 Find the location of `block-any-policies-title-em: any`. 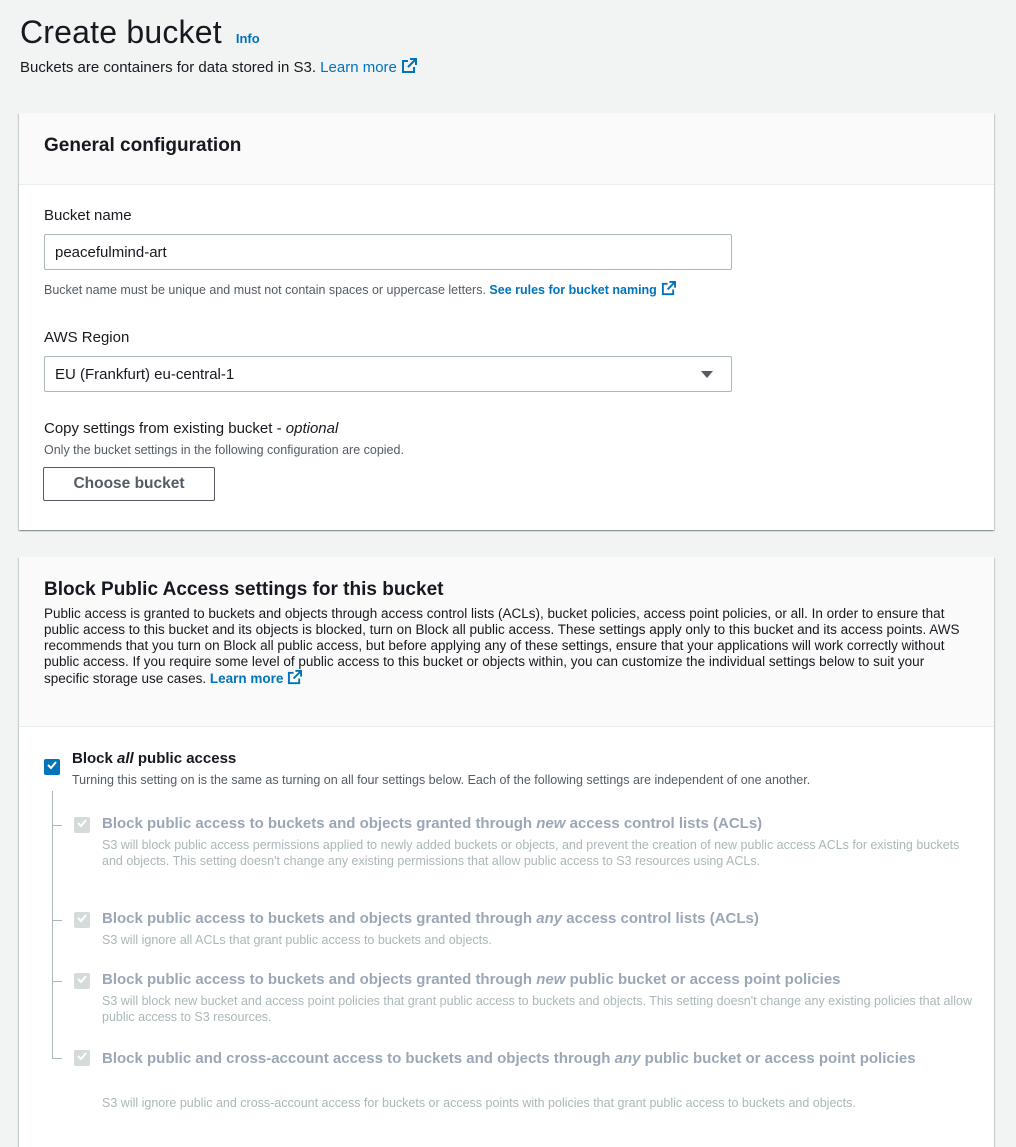

block-any-policies-title-em: any is located at coordinates (627, 1058).